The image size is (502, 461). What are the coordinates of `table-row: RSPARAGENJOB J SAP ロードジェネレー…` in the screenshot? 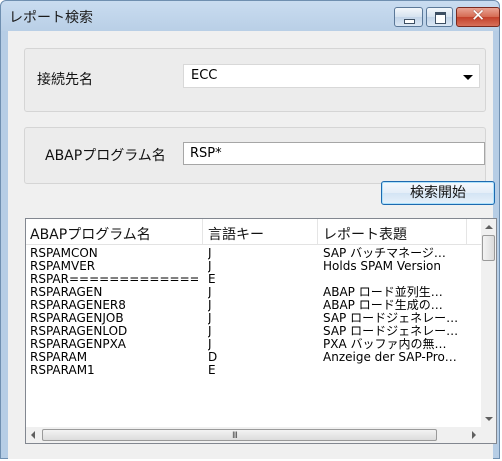 It's located at (253, 318).